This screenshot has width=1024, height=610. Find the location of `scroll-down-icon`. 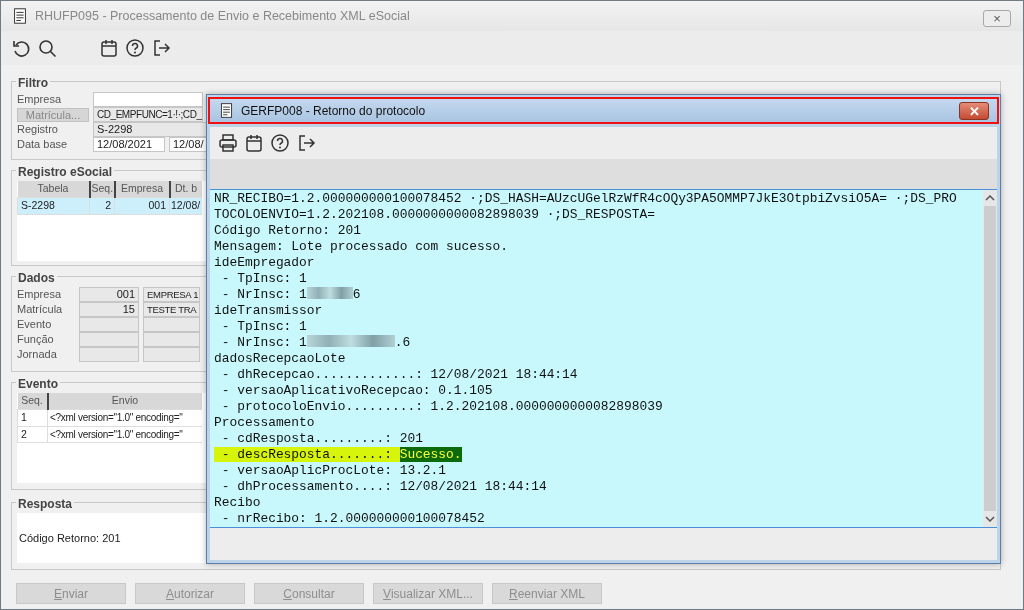

scroll-down-icon is located at coordinates (990, 519).